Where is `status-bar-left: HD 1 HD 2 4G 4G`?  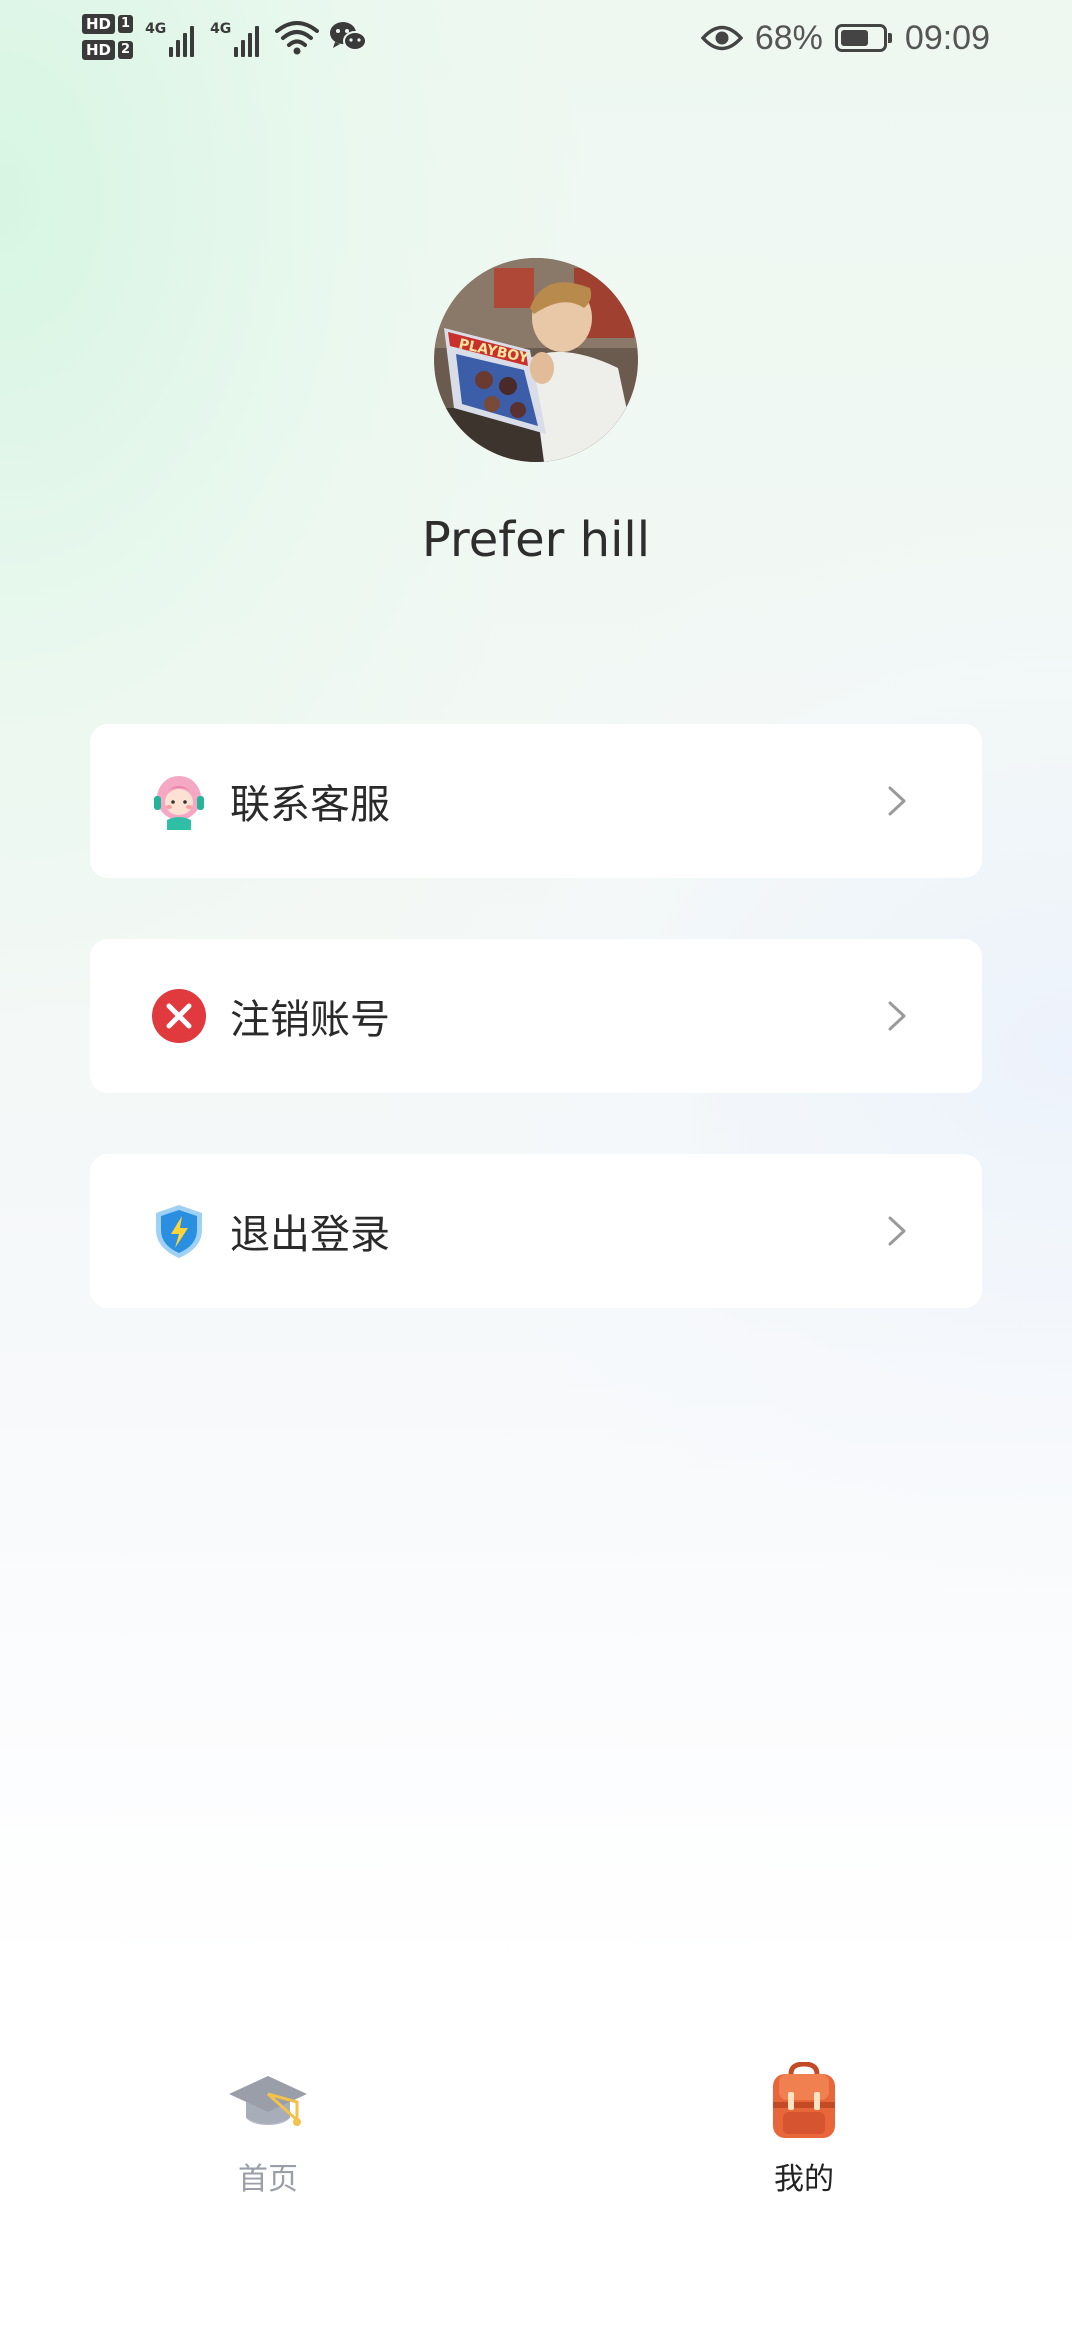
status-bar-left: HD 1 HD 2 4G 4G is located at coordinates (225, 37).